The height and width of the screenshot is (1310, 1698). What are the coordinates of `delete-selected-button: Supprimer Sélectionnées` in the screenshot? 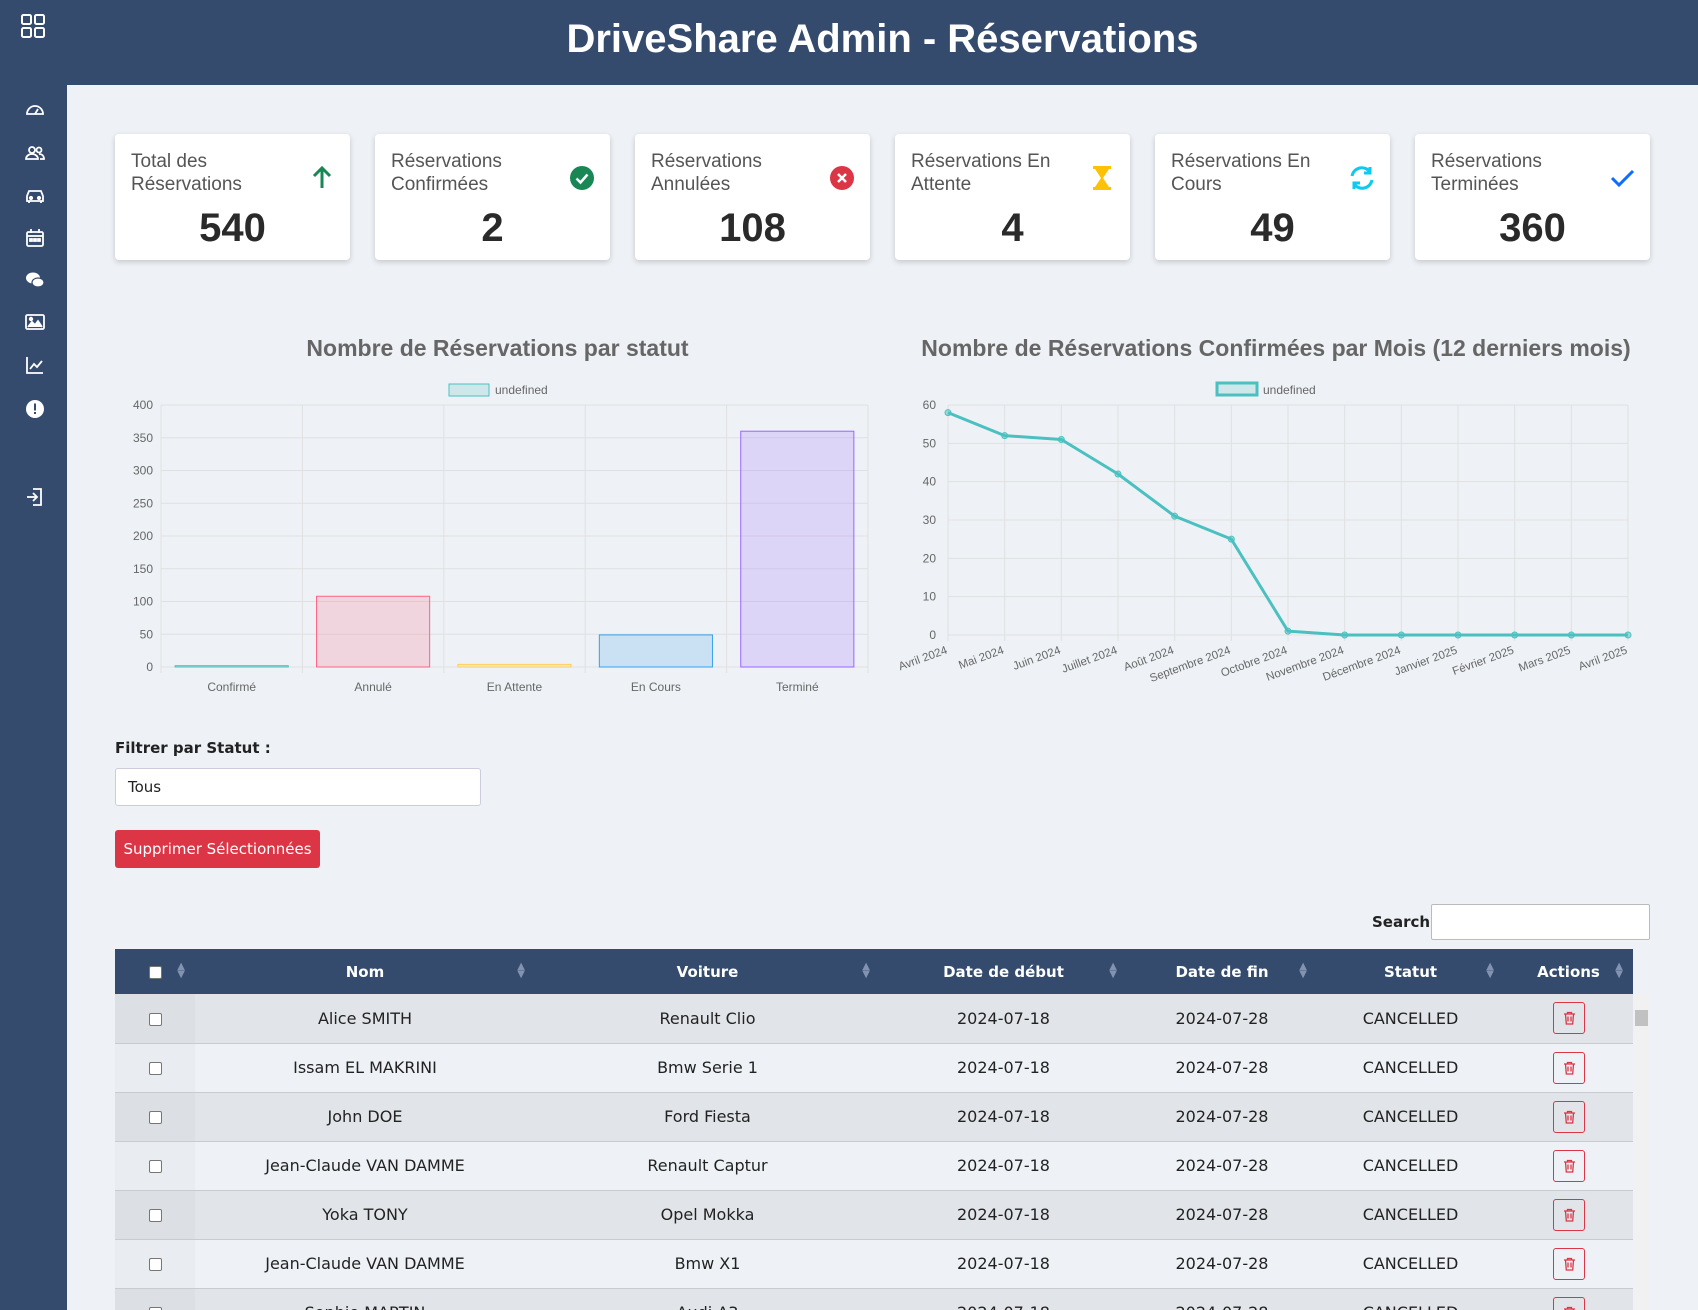 It's located at (217, 849).